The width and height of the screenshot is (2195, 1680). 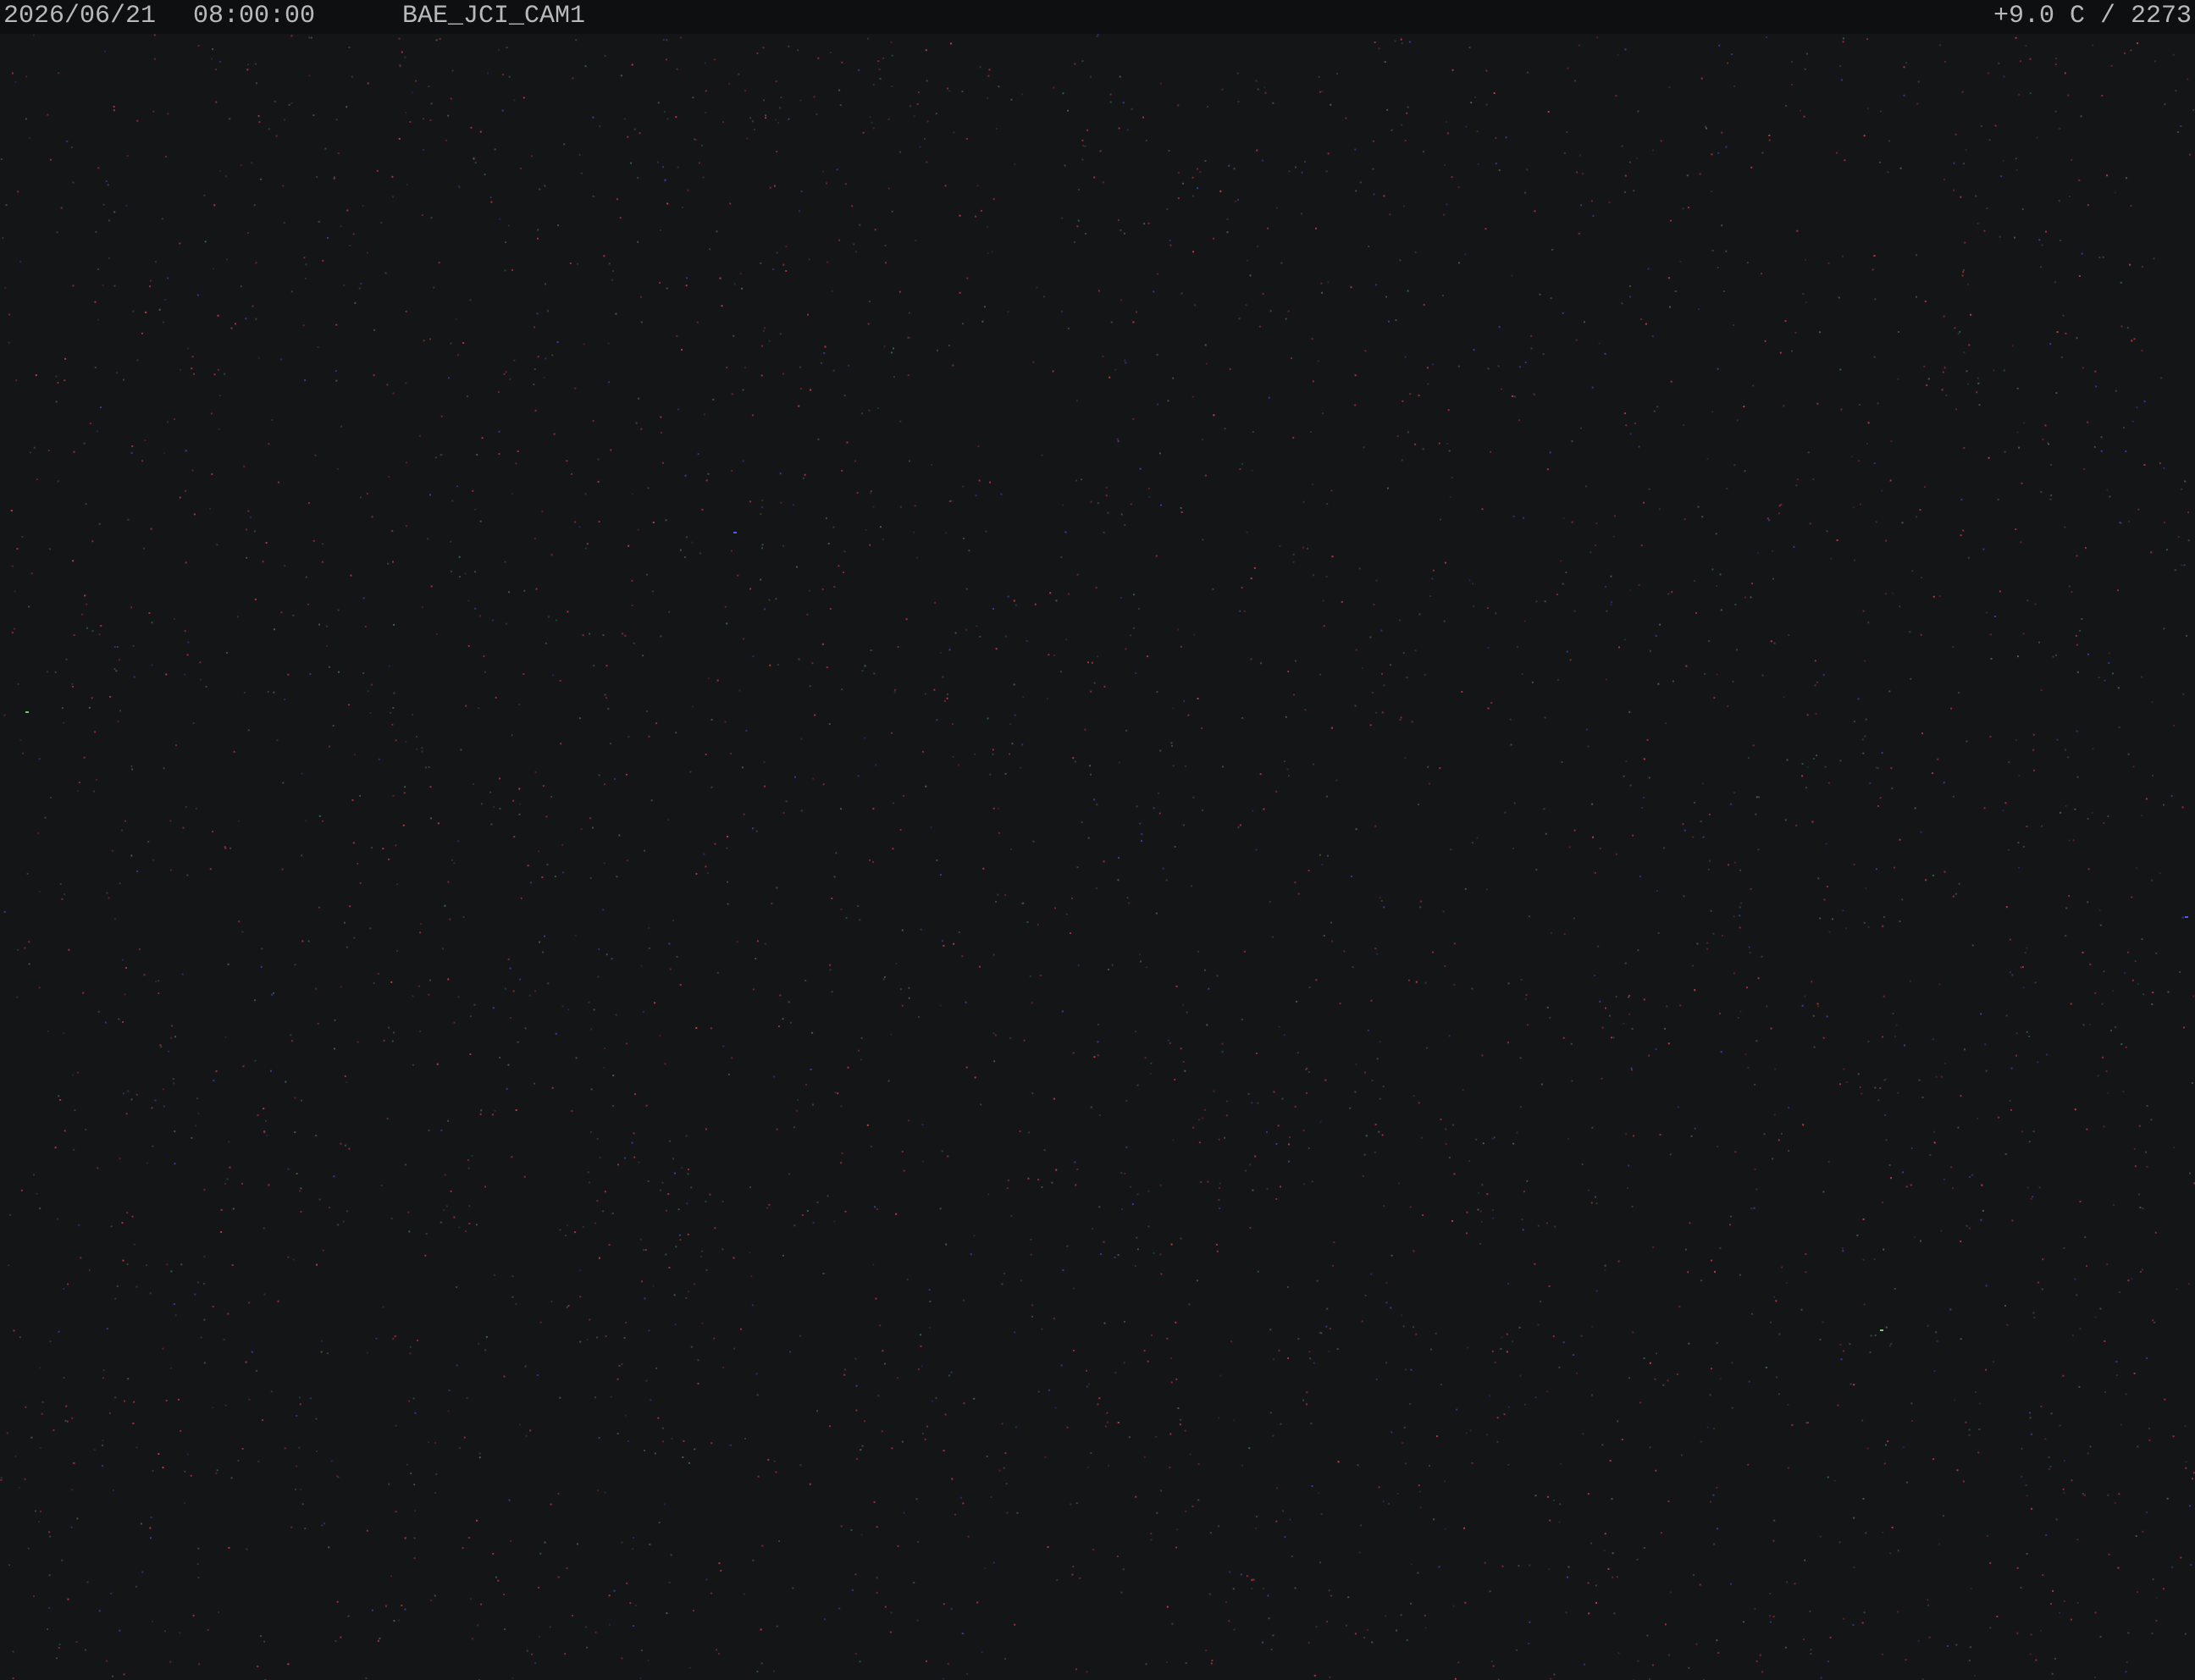 I want to click on temperature-readout: +9.0 C / 2273, so click(x=2092, y=16).